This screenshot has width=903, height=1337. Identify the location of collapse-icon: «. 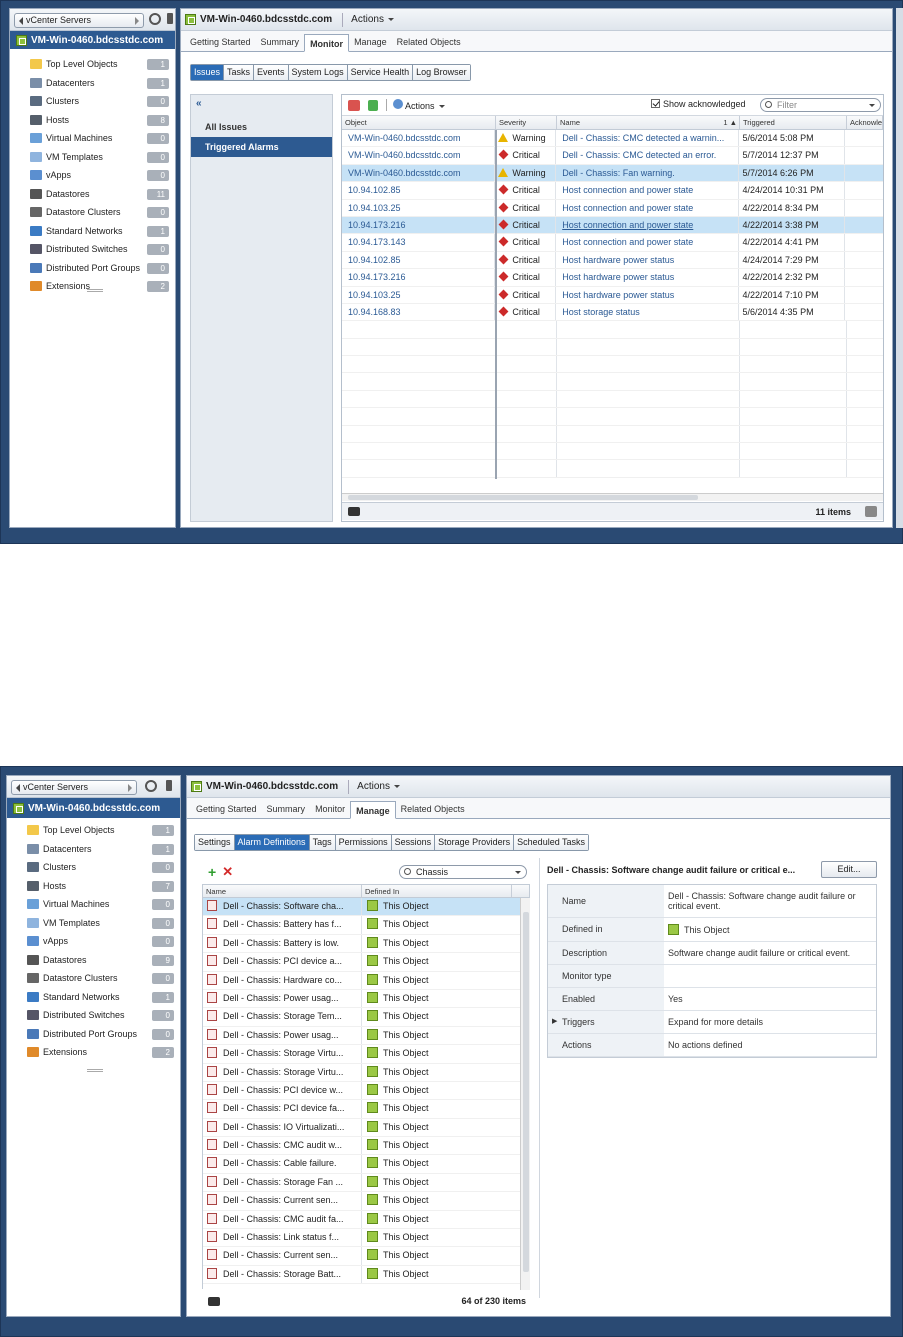
(261, 106).